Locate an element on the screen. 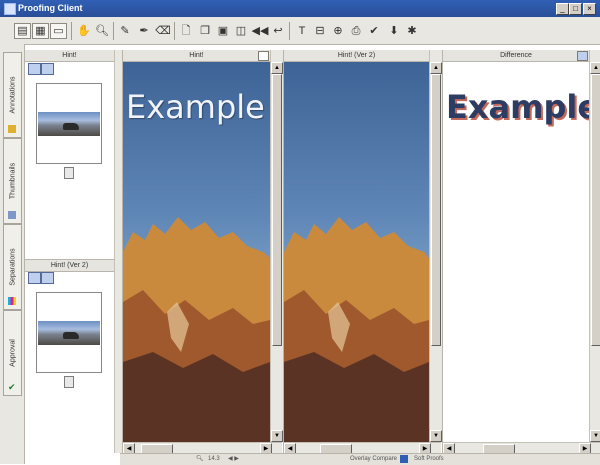  tab-annotations-label: Annotations is located at coordinates (12, 95).